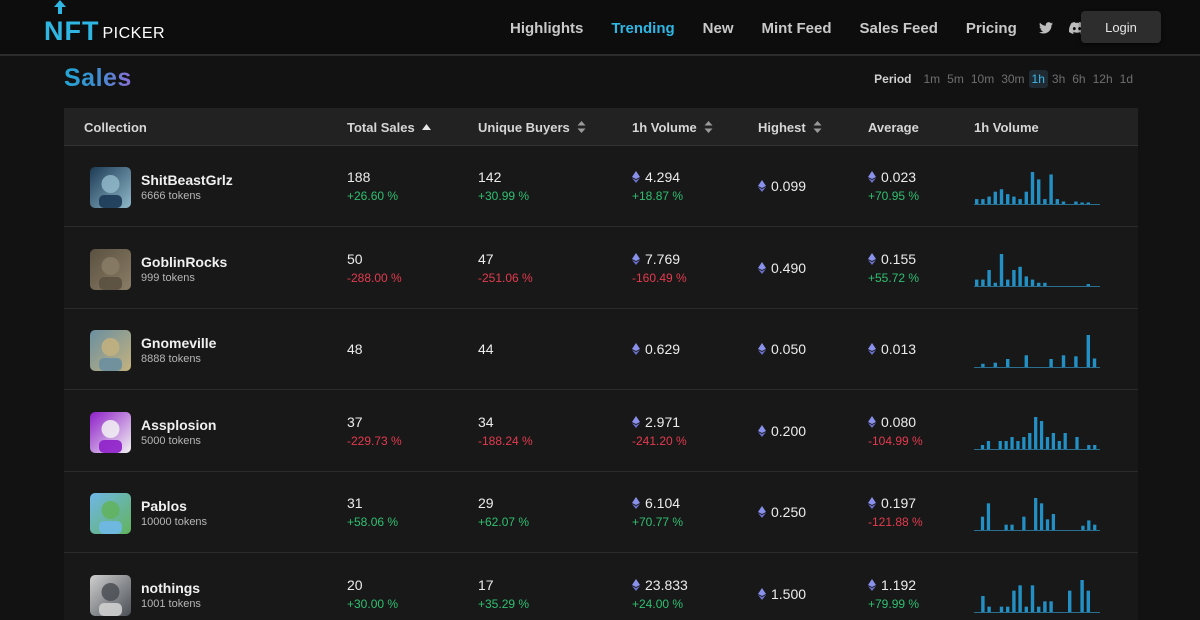  I want to click on collection-name: nothings, so click(171, 588).